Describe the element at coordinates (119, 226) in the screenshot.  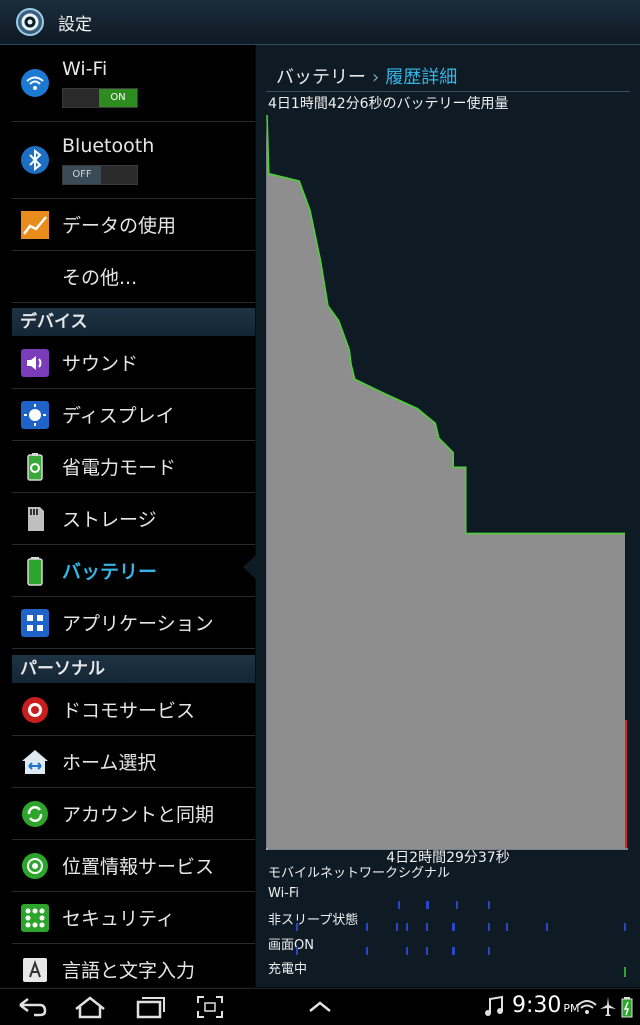
I see `sidebar-item-label: データの使用` at that location.